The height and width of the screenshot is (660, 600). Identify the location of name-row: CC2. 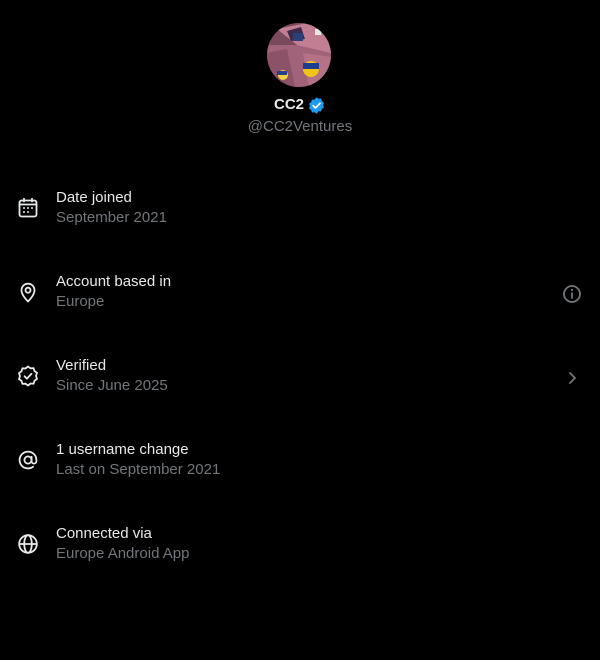
(300, 105).